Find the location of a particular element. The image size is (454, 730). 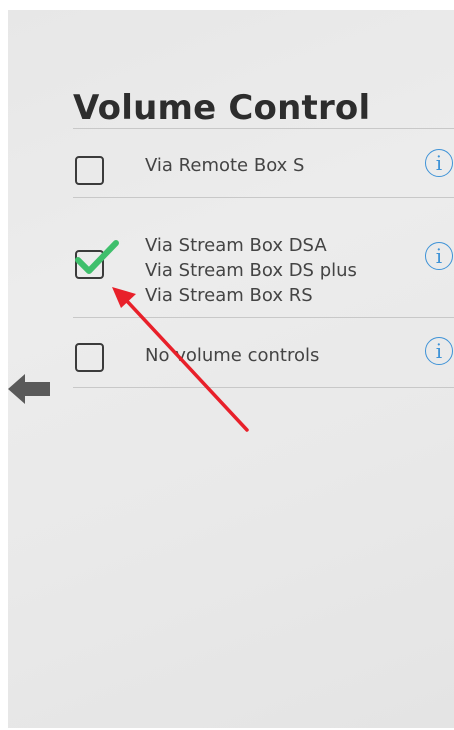

checkmark-icon is located at coordinates (97, 257).